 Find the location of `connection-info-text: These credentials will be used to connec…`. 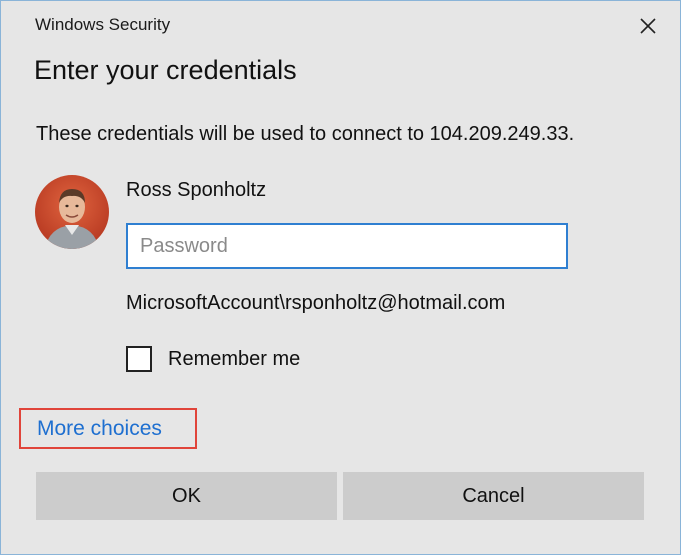

connection-info-text: These credentials will be used to connec… is located at coordinates (305, 134).